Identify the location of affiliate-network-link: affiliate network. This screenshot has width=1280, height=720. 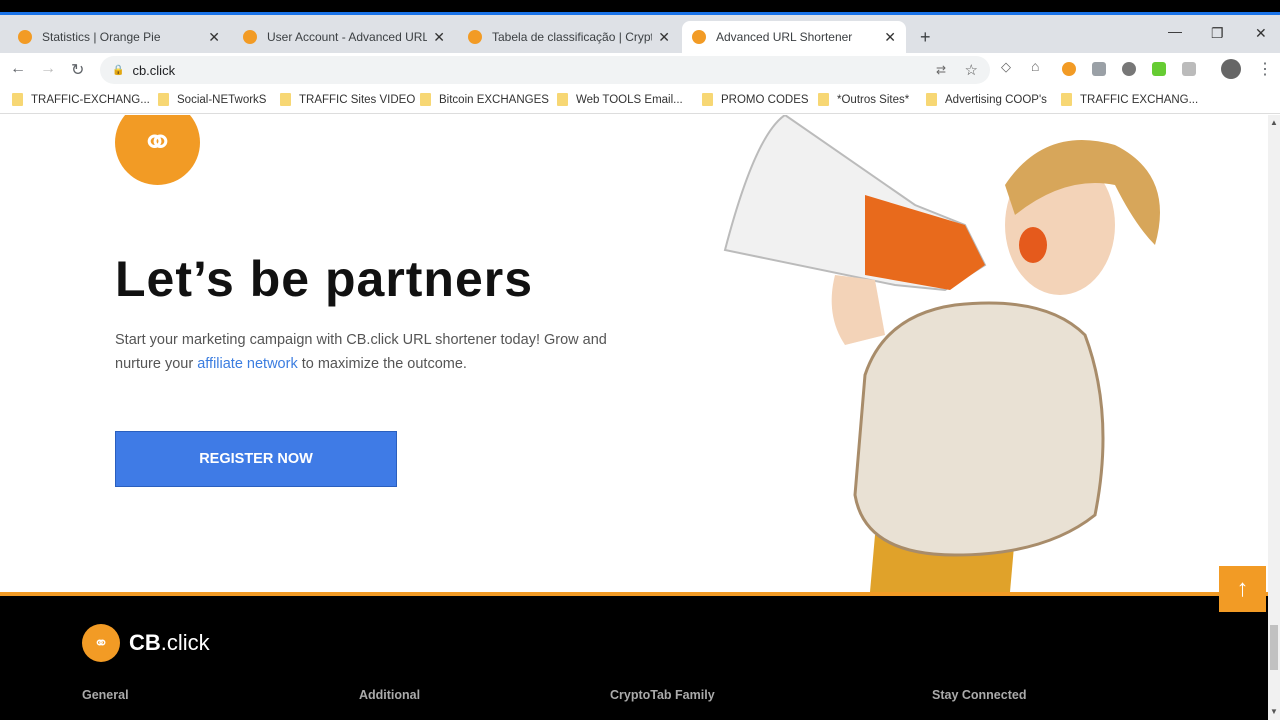
(247, 364).